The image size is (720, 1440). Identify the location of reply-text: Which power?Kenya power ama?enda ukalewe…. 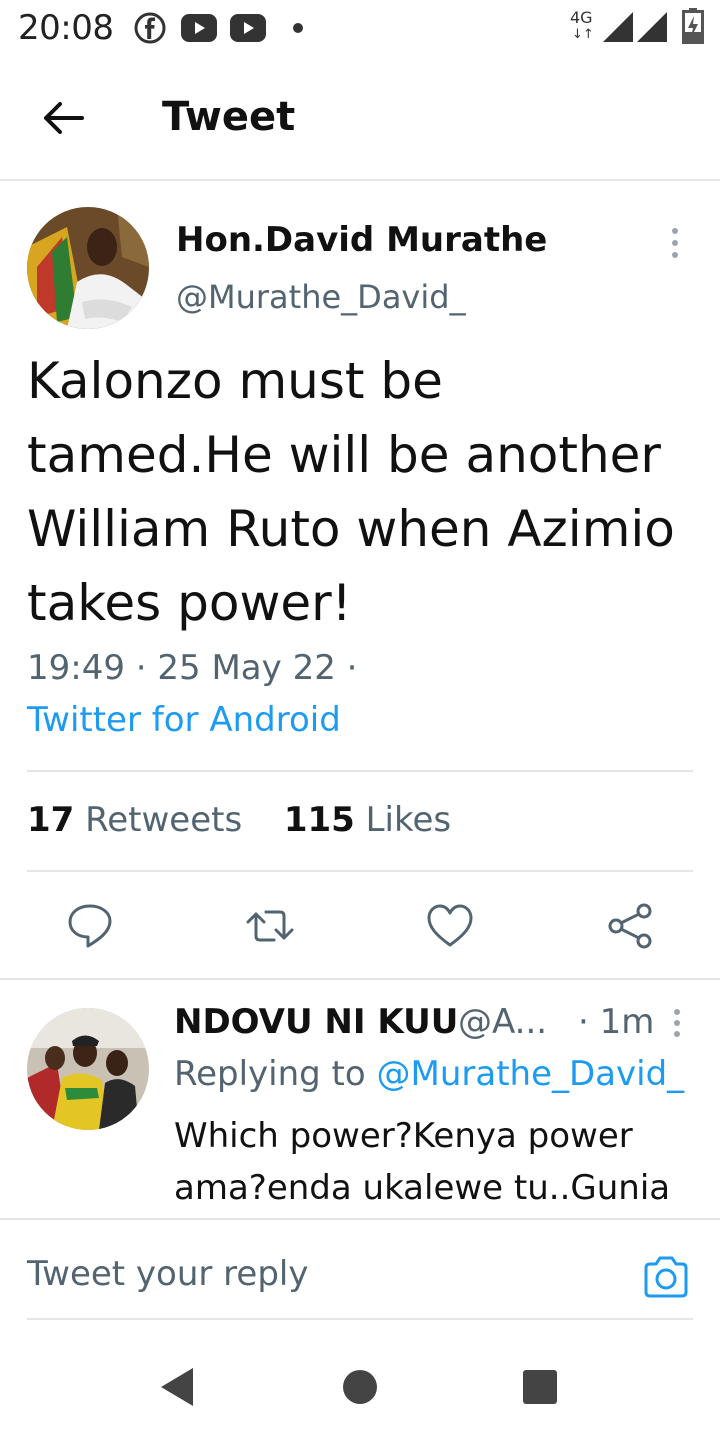
(422, 1162).